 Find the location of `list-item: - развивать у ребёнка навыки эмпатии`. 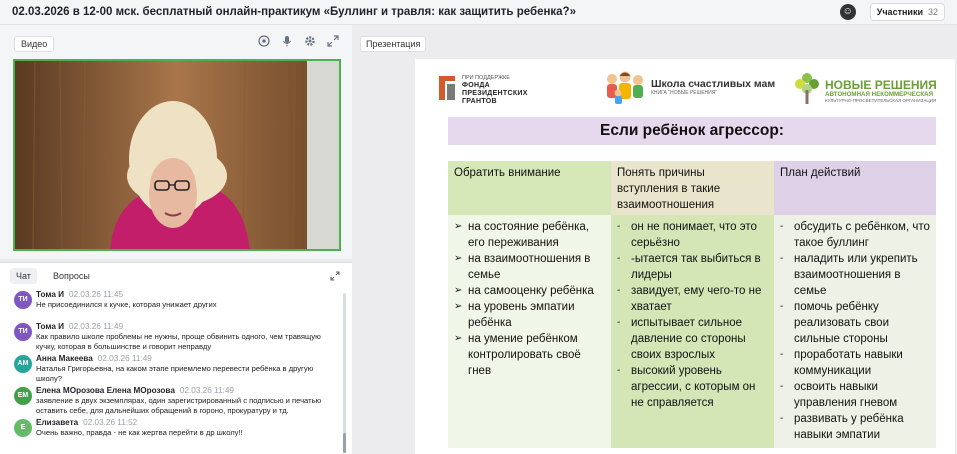

list-item: - развивать у ребёнка навыки эмпатии is located at coordinates (855, 427).